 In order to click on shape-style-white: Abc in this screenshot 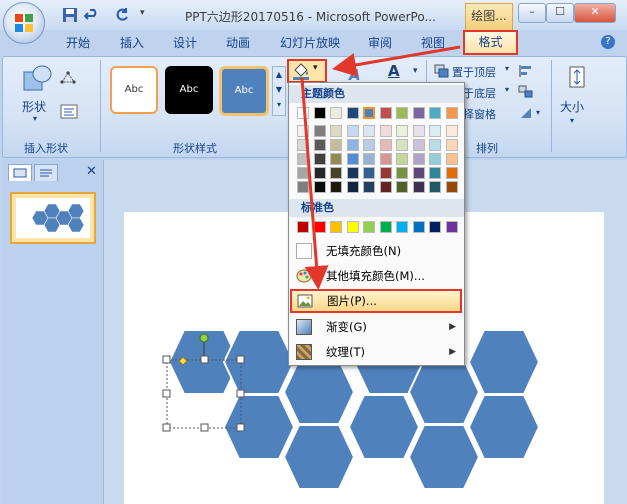, I will do `click(134, 90)`.